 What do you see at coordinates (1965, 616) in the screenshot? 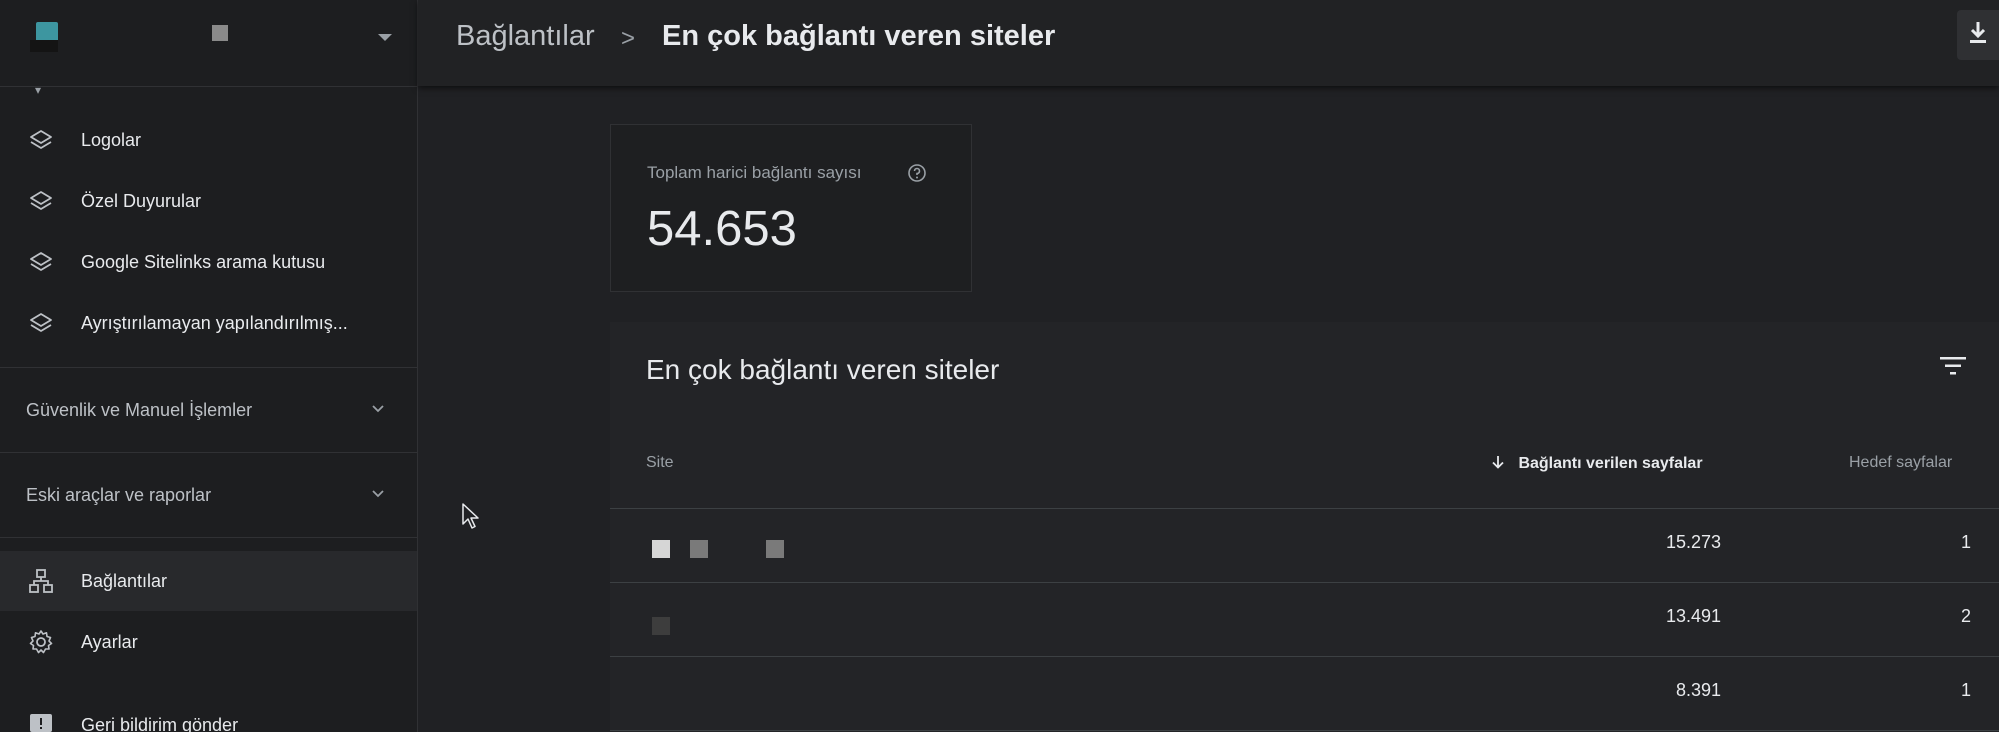
I see `target-pages-value: 2` at bounding box center [1965, 616].